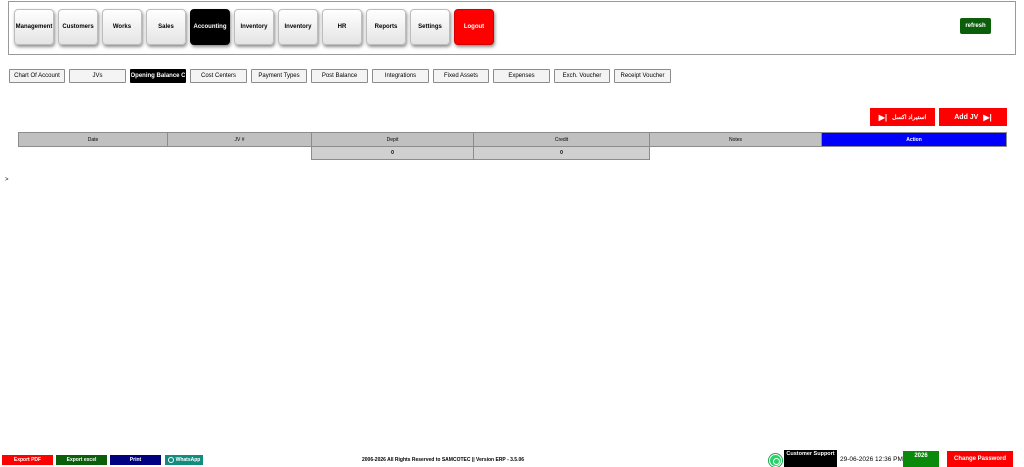 This screenshot has width=1024, height=467. I want to click on import-excel-button: ▶| استيراد اكسل, so click(902, 117).